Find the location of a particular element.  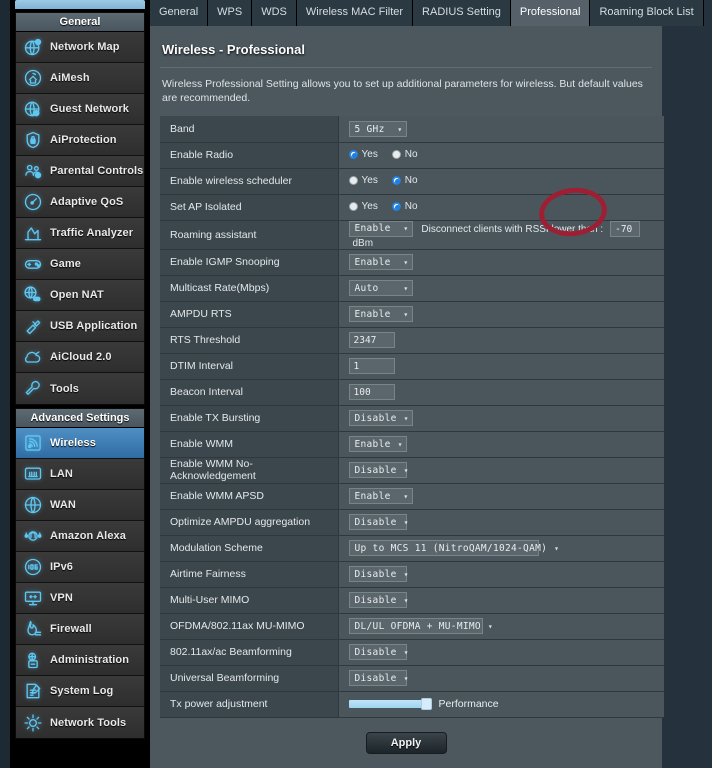

wireless-scheduler-yes: Yes is located at coordinates (363, 180).